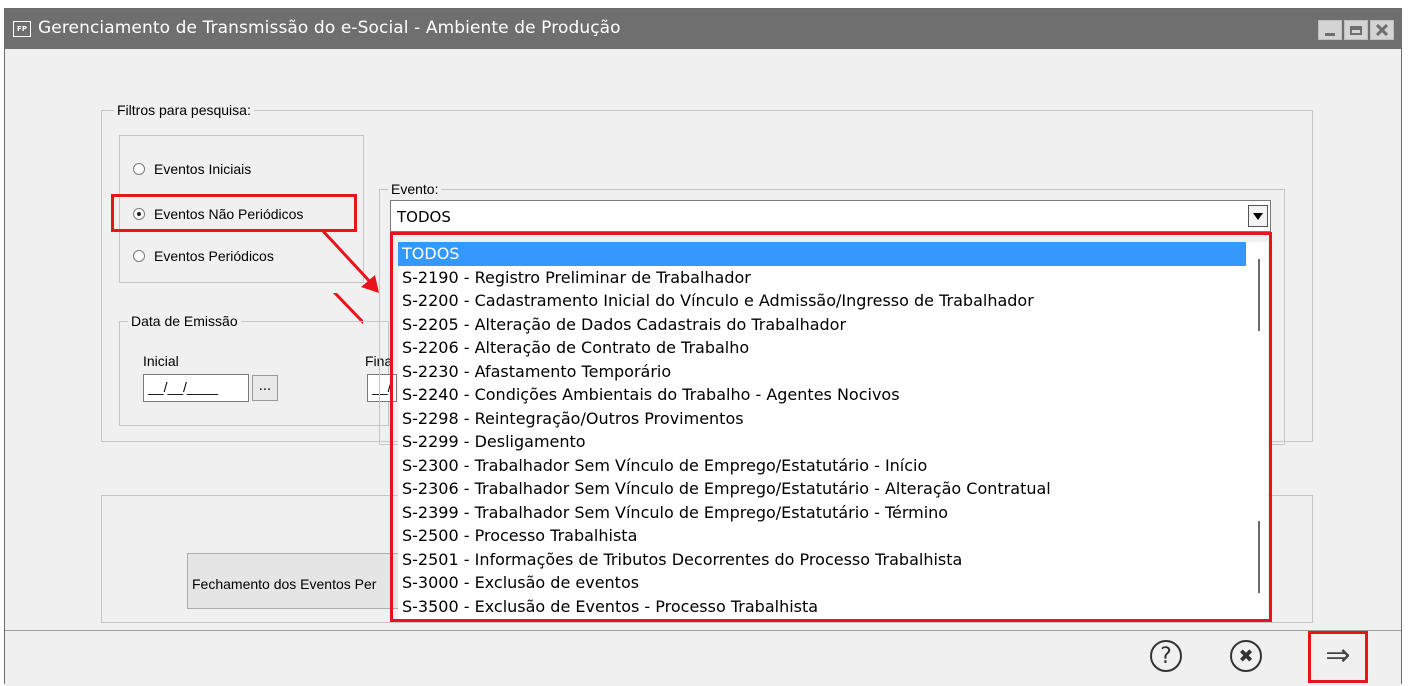 The width and height of the screenshot is (1410, 686). What do you see at coordinates (830, 216) in the screenshot?
I see `evento-select: TODOS` at bounding box center [830, 216].